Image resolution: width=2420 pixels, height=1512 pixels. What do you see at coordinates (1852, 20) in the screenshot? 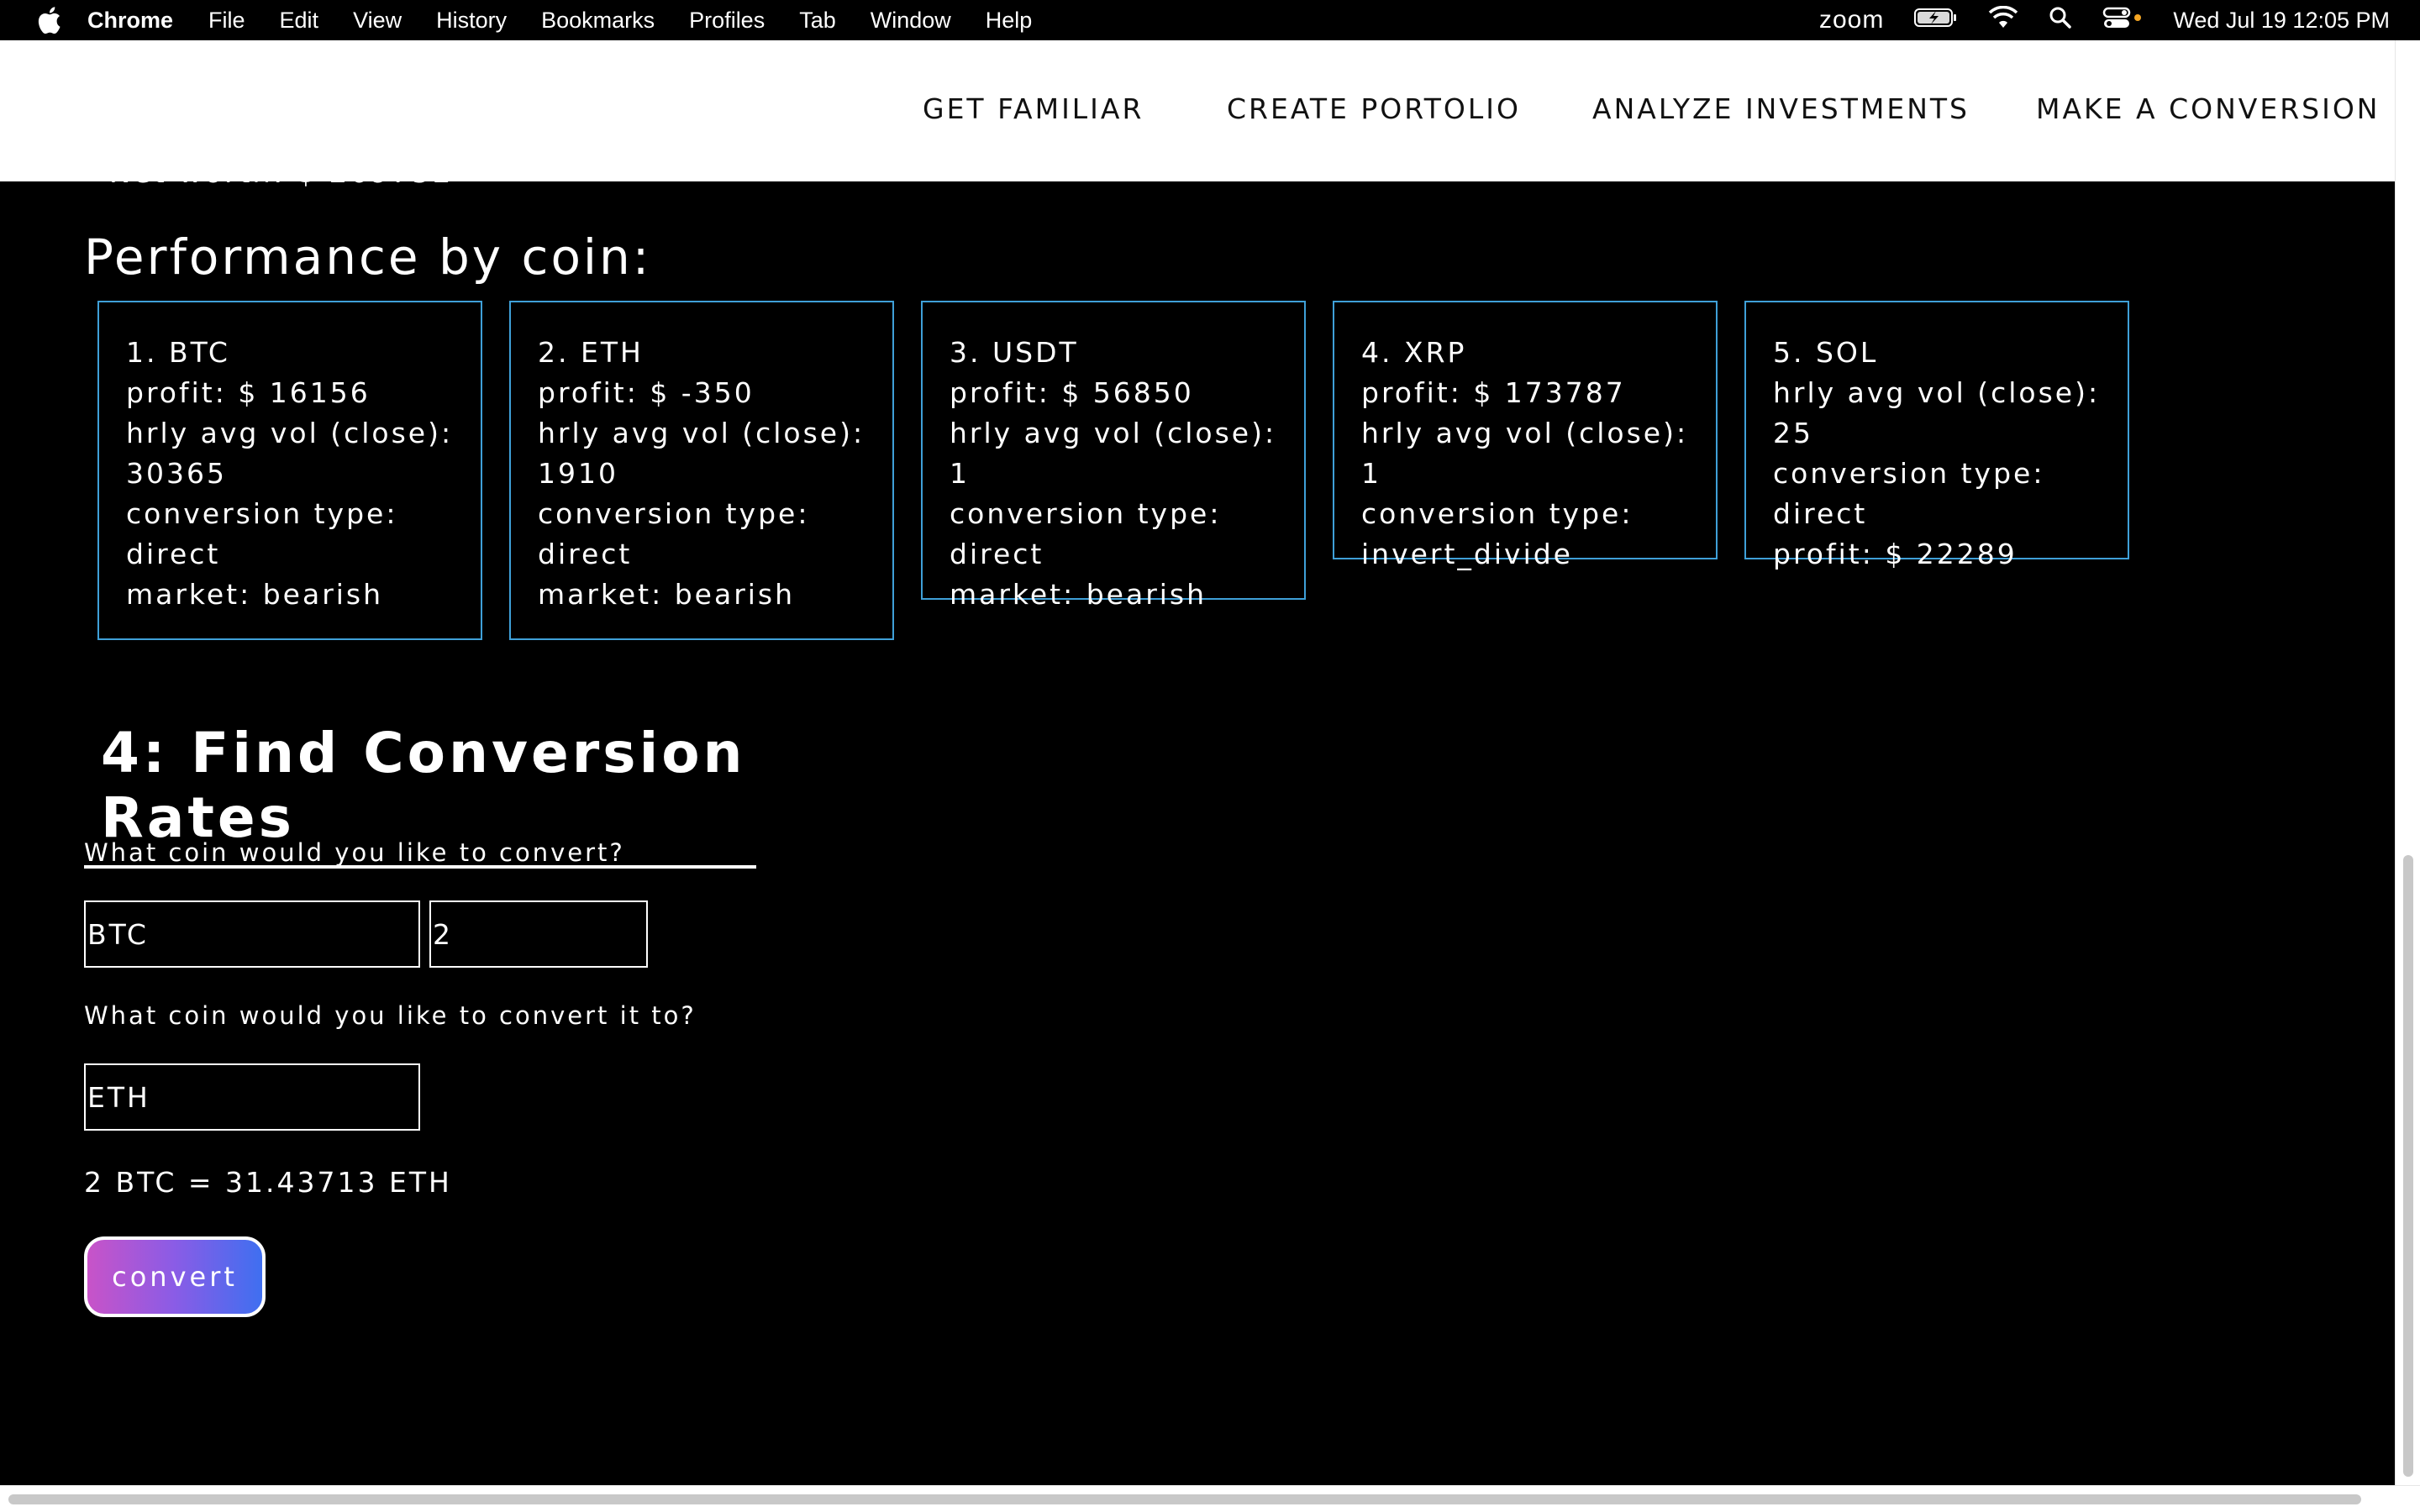
I see `zoom-status-item: zoom` at bounding box center [1852, 20].